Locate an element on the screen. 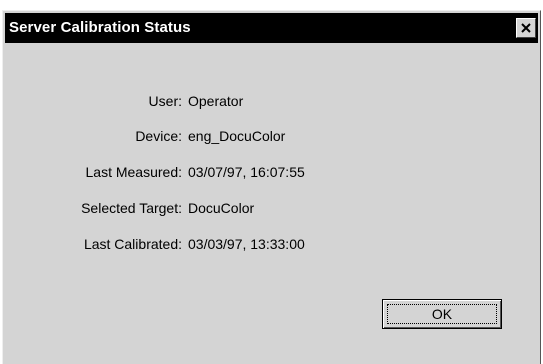  info-row-last-measured: Last Measured: 03/07/97, 16:07:55 is located at coordinates (272, 173).